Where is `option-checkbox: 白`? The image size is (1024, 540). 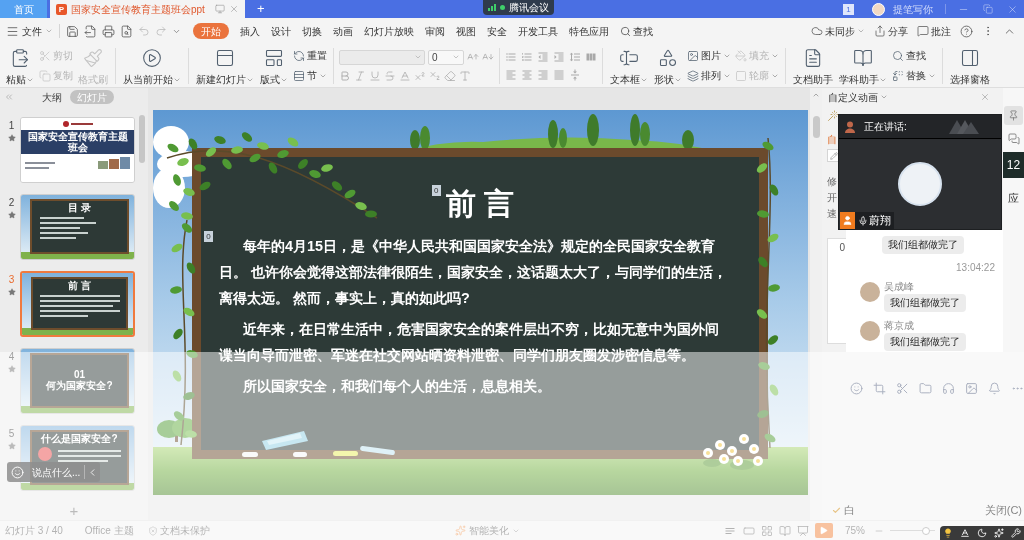
option-checkbox: 白 is located at coordinates (843, 510).